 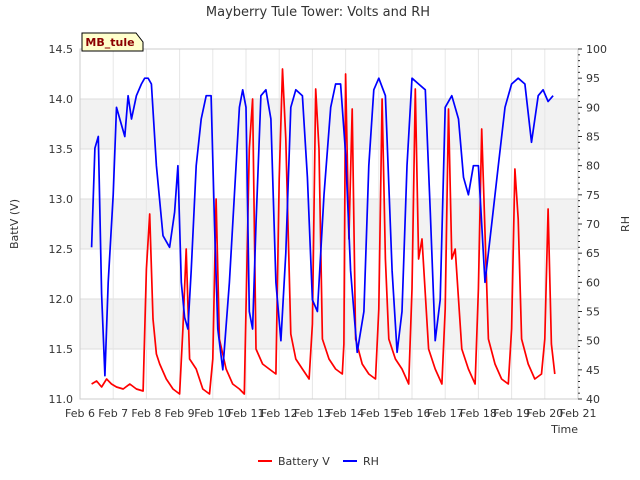 I want to click on y-left-tick-label: 14.0, so click(x=61, y=99).